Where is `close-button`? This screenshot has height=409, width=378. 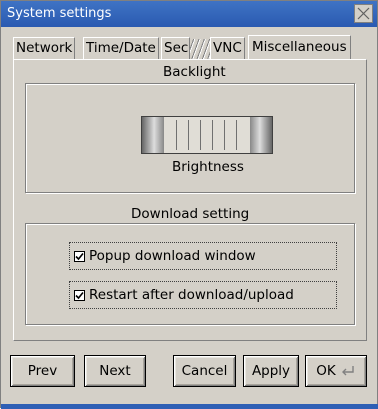 close-button is located at coordinates (363, 13).